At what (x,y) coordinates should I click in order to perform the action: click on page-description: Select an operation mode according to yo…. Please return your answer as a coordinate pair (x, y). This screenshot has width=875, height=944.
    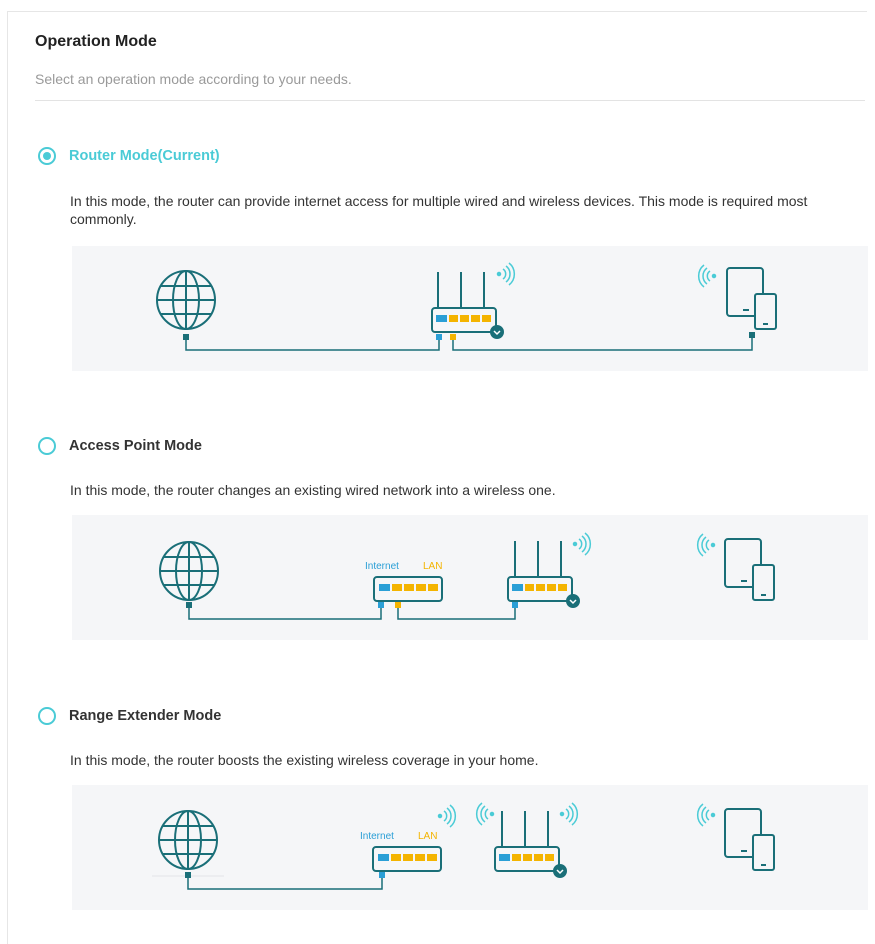
    Looking at the image, I should click on (193, 79).